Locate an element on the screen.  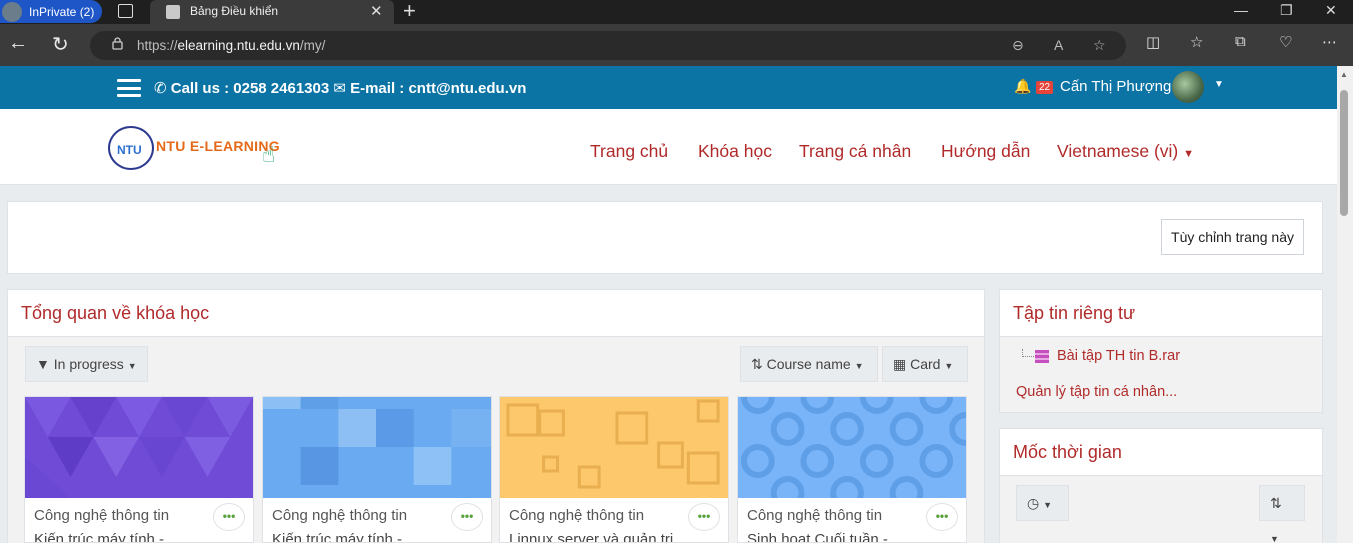
new-tab-icon: + is located at coordinates (409, 12).